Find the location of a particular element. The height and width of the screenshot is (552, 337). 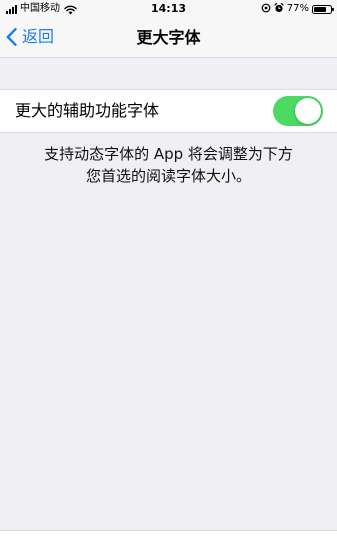

setting-label: 更大的辅助功能字体 is located at coordinates (87, 110).